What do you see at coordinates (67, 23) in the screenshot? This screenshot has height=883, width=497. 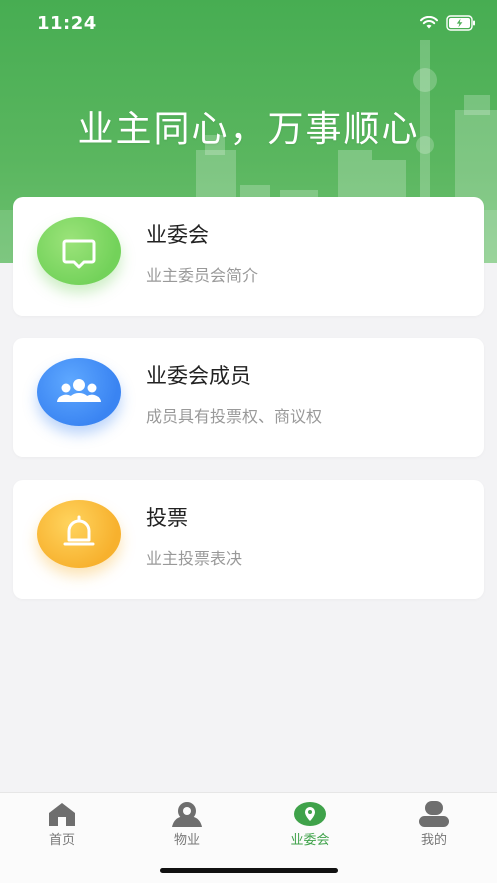 I see `status-time: 11:24` at bounding box center [67, 23].